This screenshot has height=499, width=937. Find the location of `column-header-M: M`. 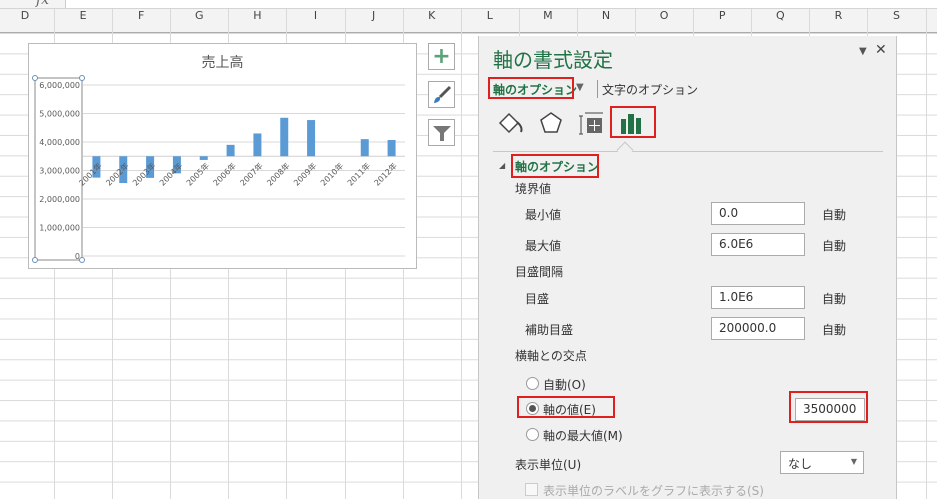

column-header-M: M is located at coordinates (548, 15).